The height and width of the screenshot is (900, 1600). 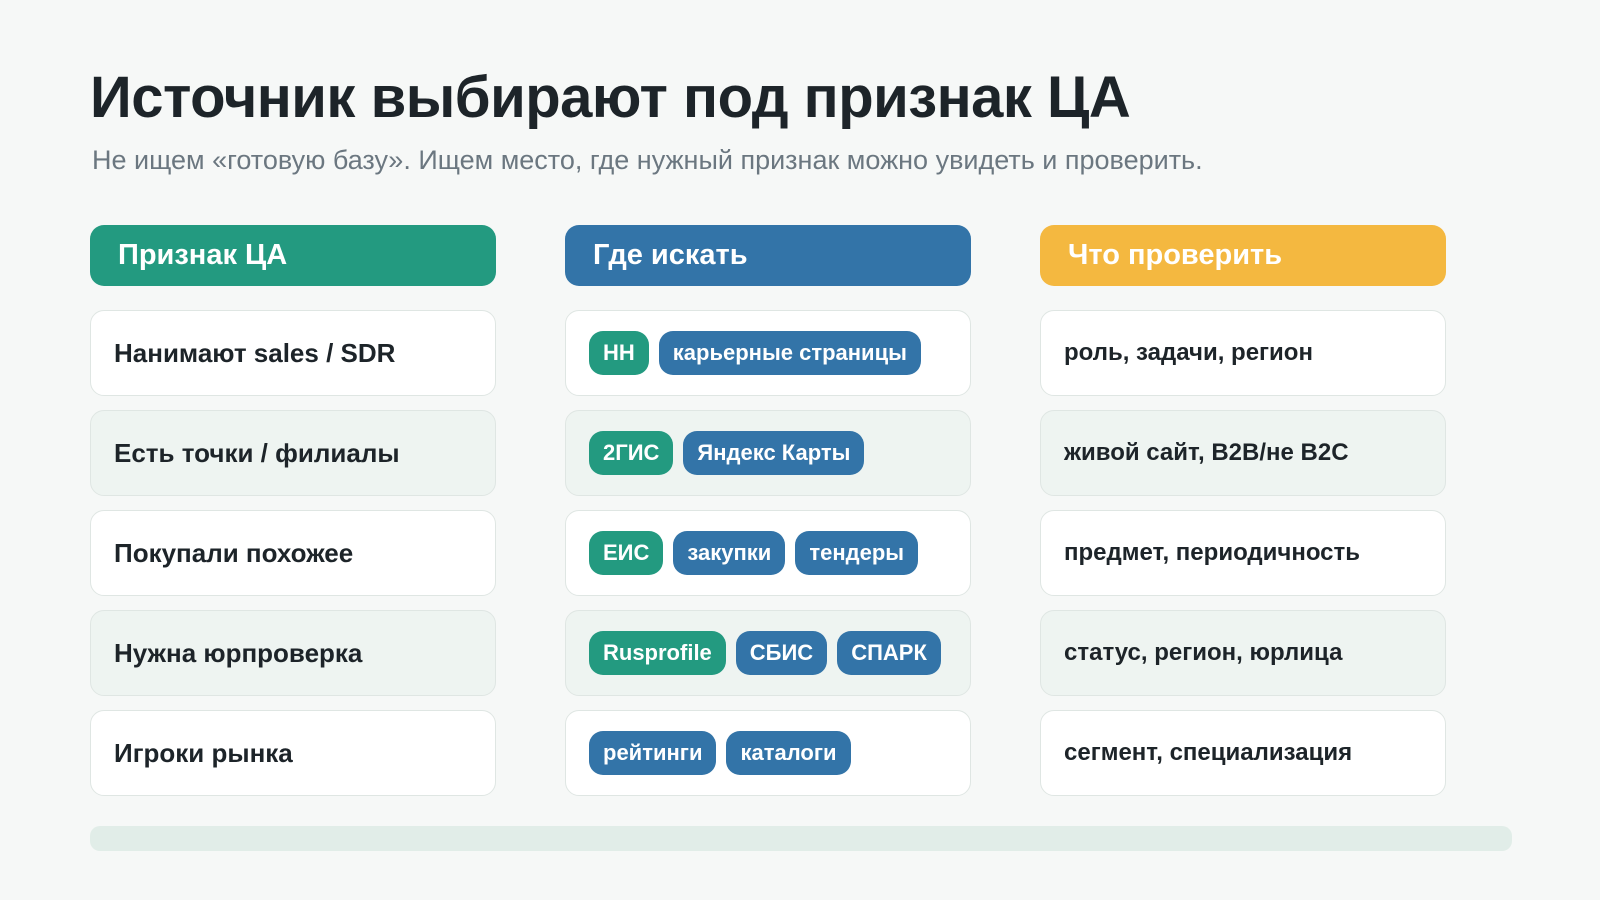 I want to click on source-card: ЕИС закупки тендеры, so click(x=768, y=553).